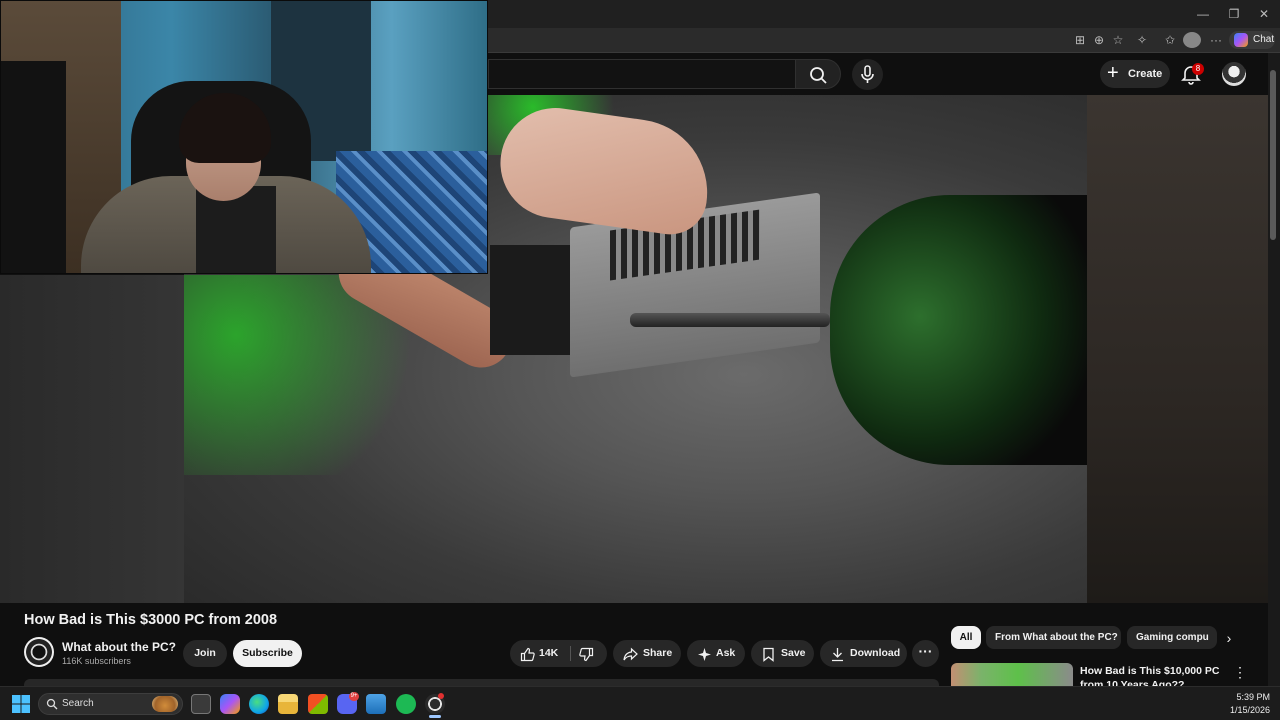 The height and width of the screenshot is (720, 1280). I want to click on thumbs-up-icon, so click(527, 654).